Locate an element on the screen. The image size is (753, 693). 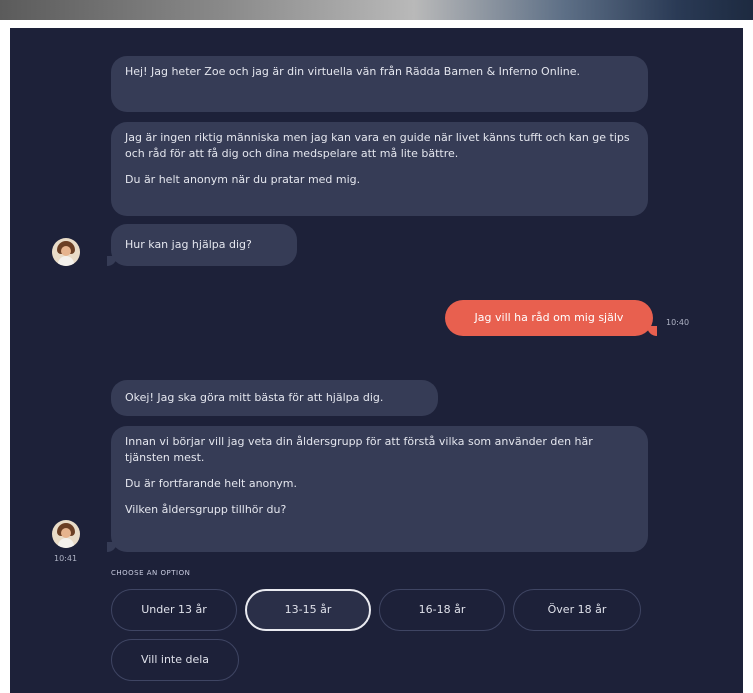
message-text: Jag vill ha råd om mig själv is located at coordinates (549, 317).